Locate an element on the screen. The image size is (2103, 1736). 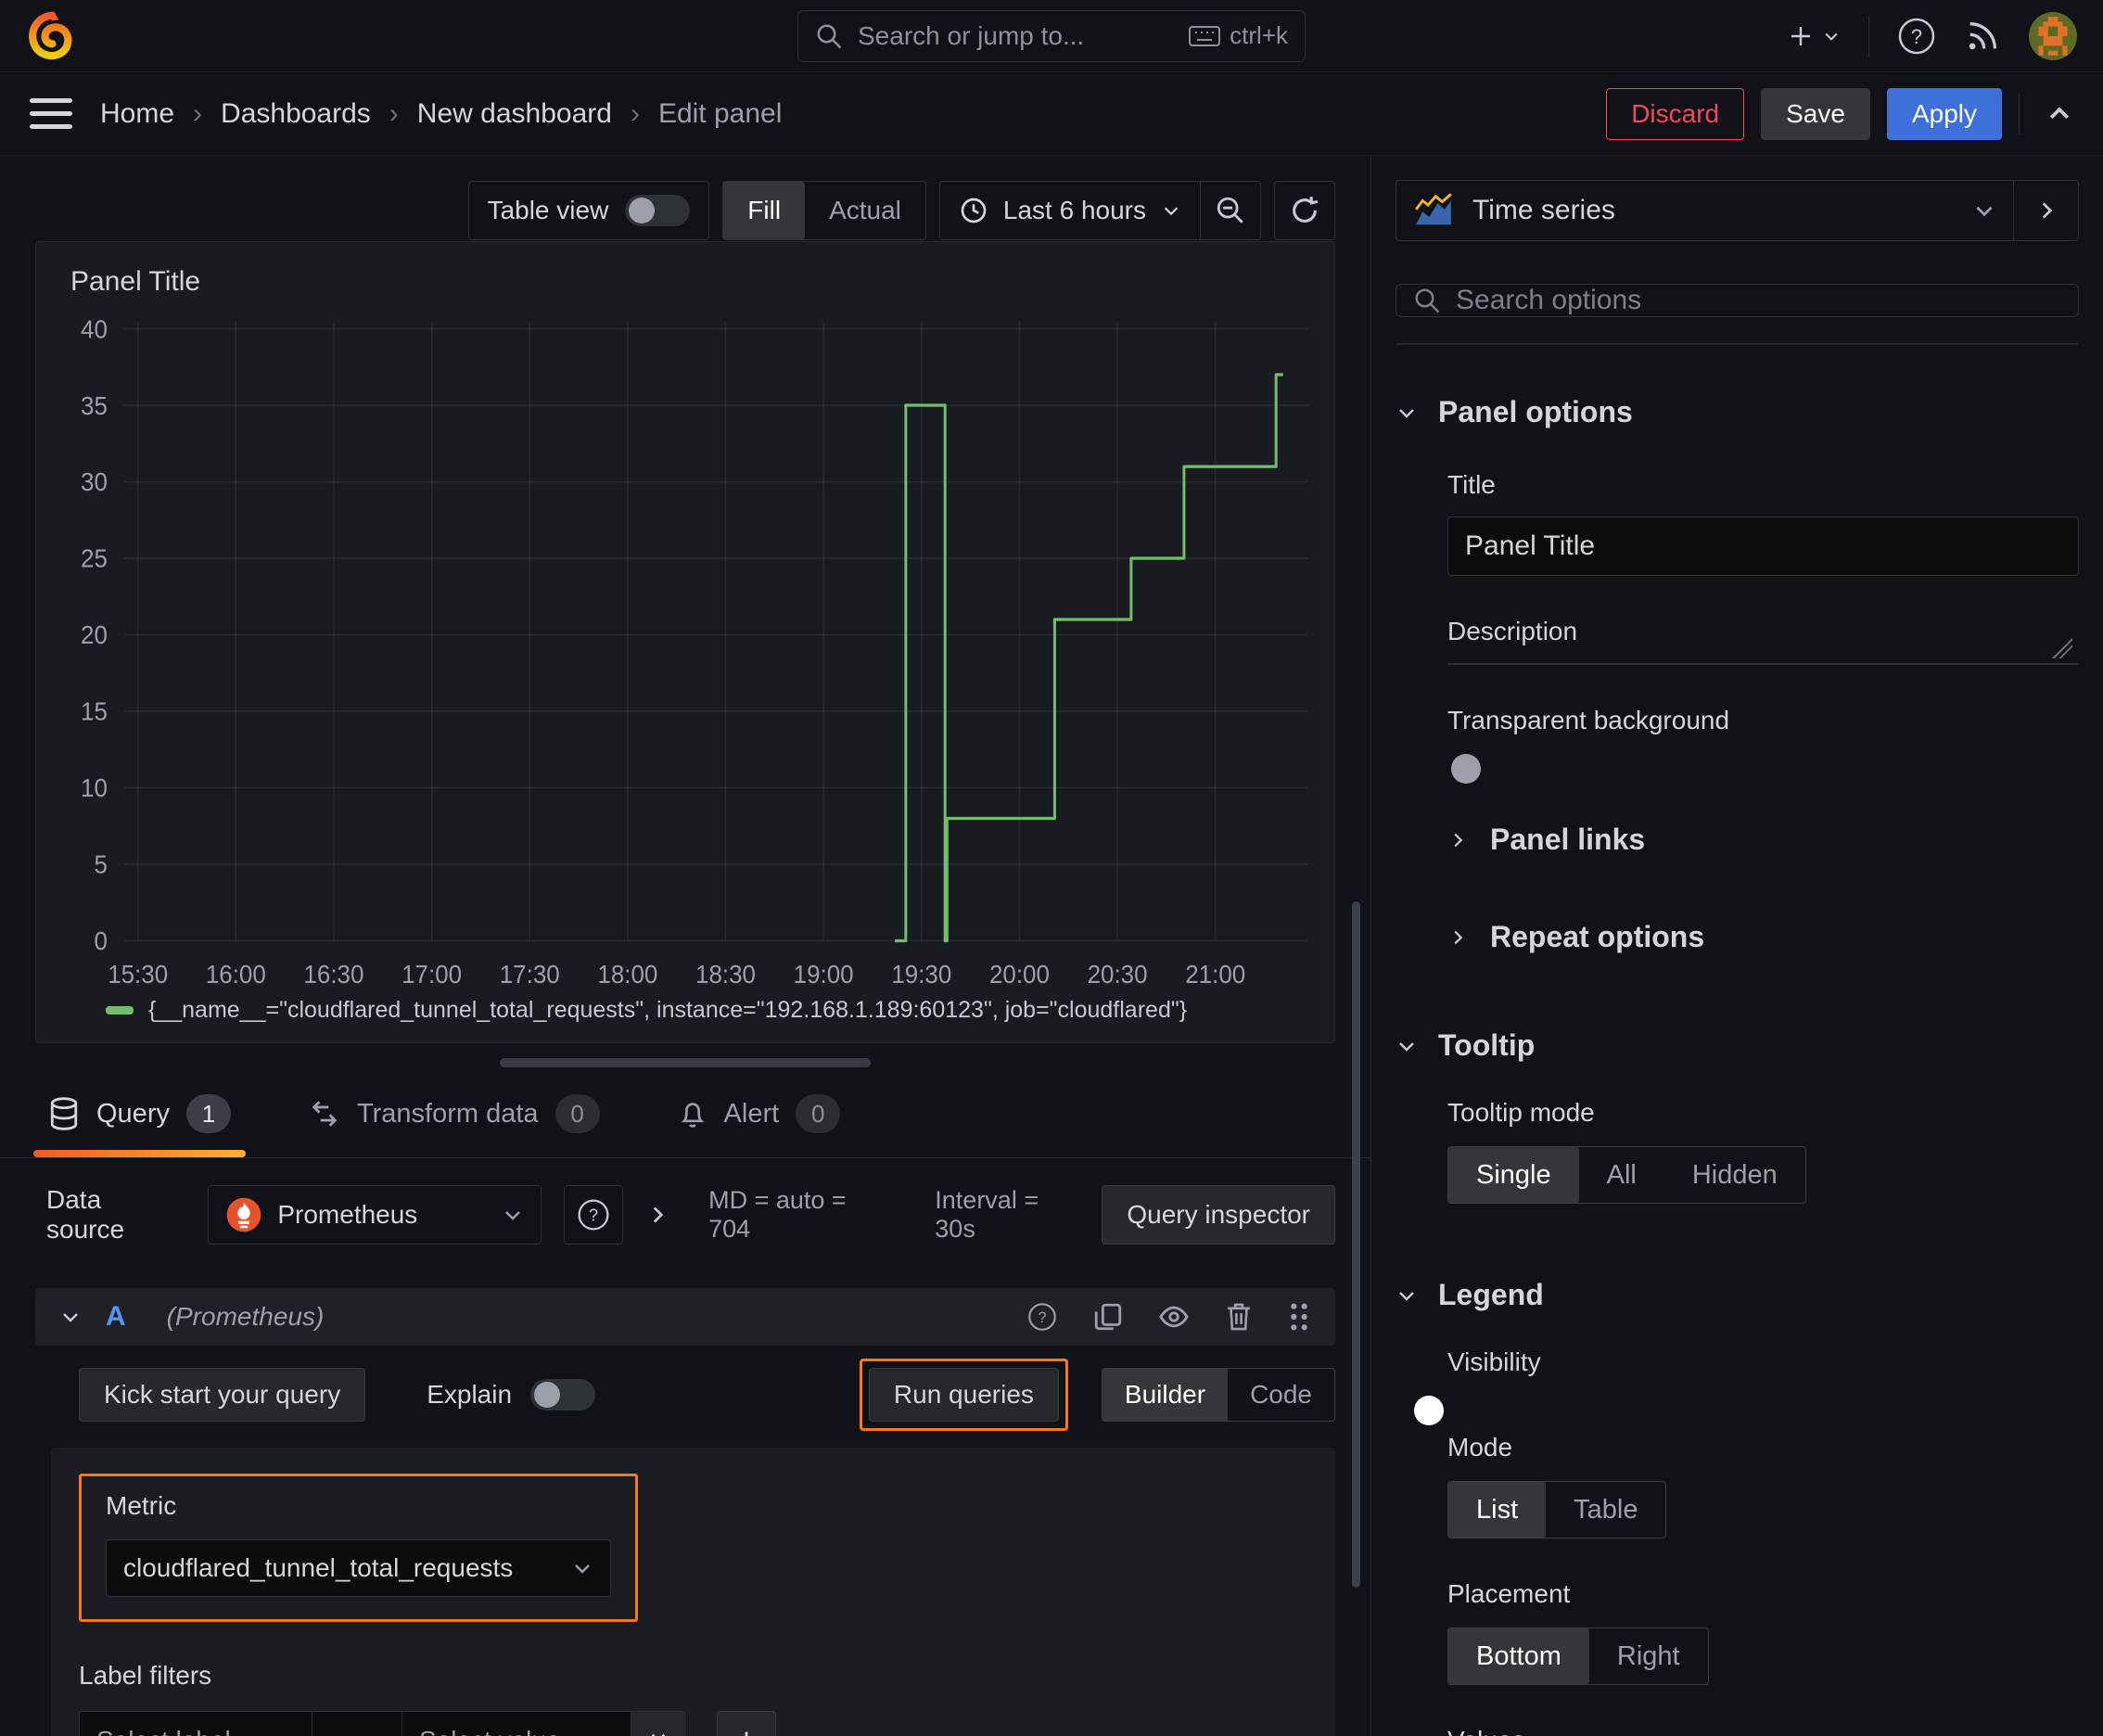
time-range-picker: Last 6 hours is located at coordinates (1070, 210).